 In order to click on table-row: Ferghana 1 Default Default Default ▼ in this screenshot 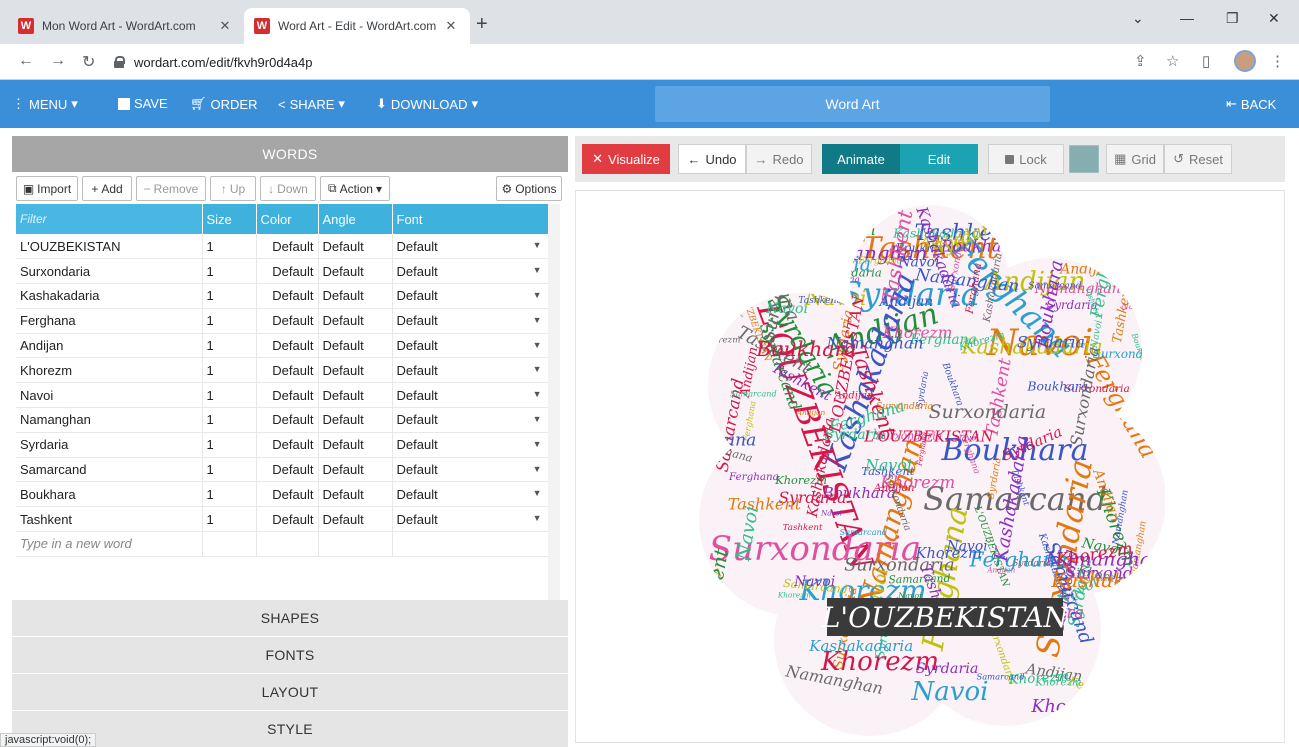, I will do `click(282, 321)`.